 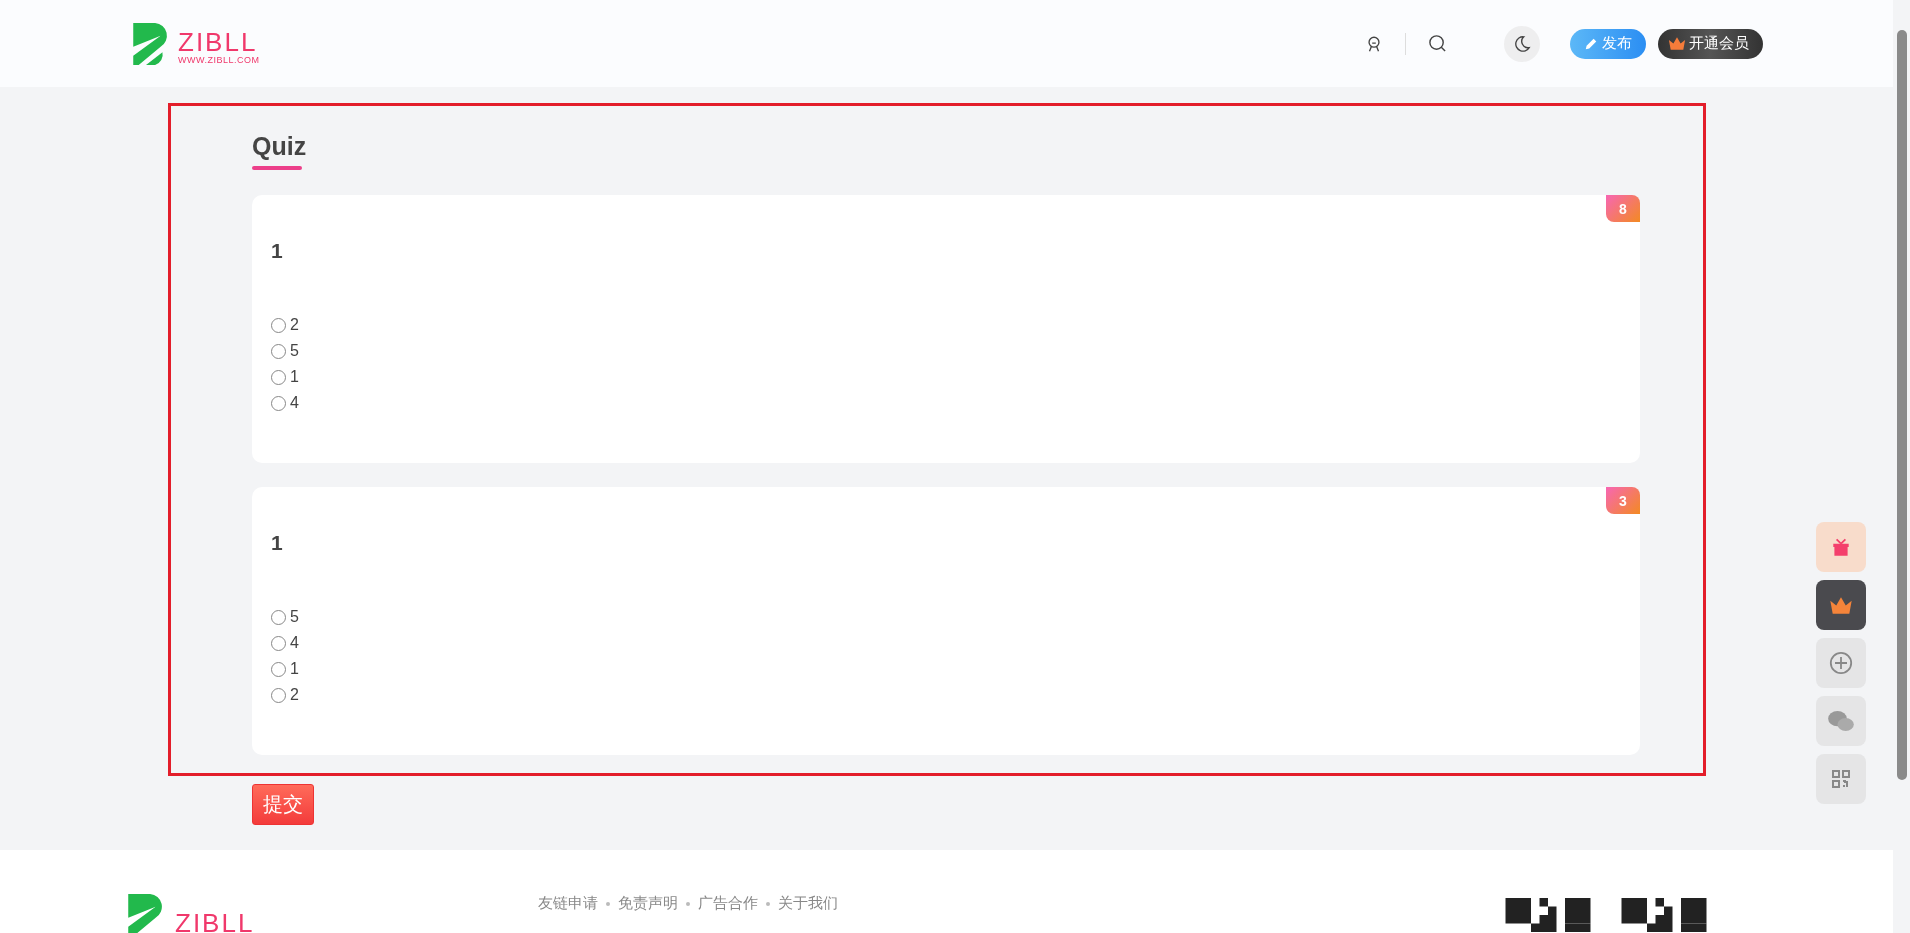 I want to click on pencil-icon, so click(x=1591, y=43).